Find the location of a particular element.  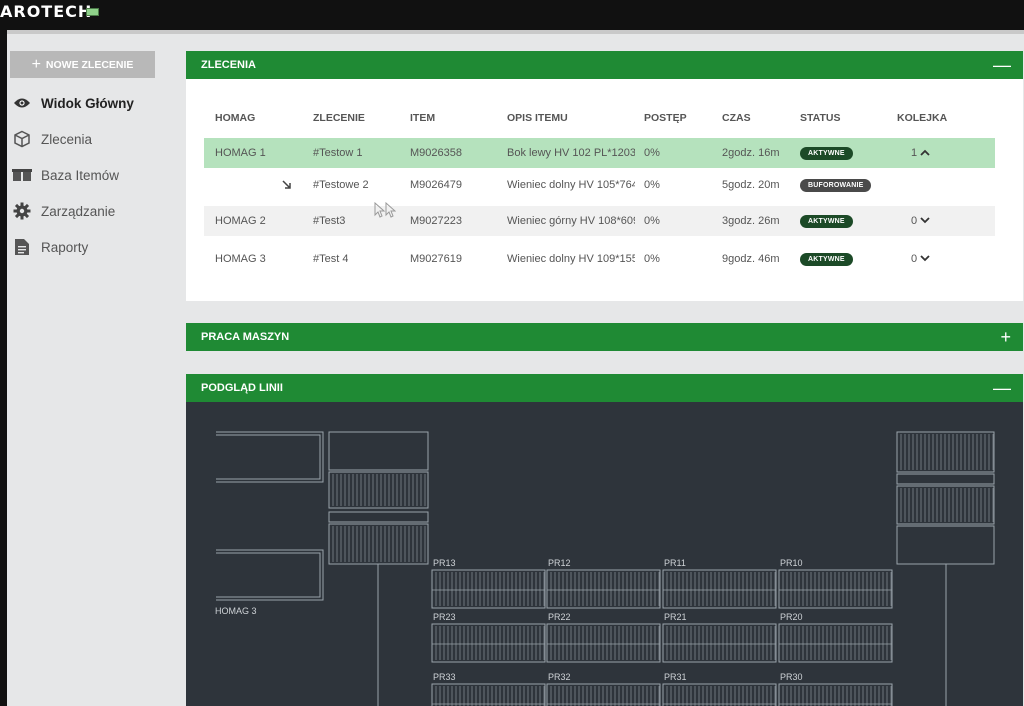

left-edge is located at coordinates (3, 368).